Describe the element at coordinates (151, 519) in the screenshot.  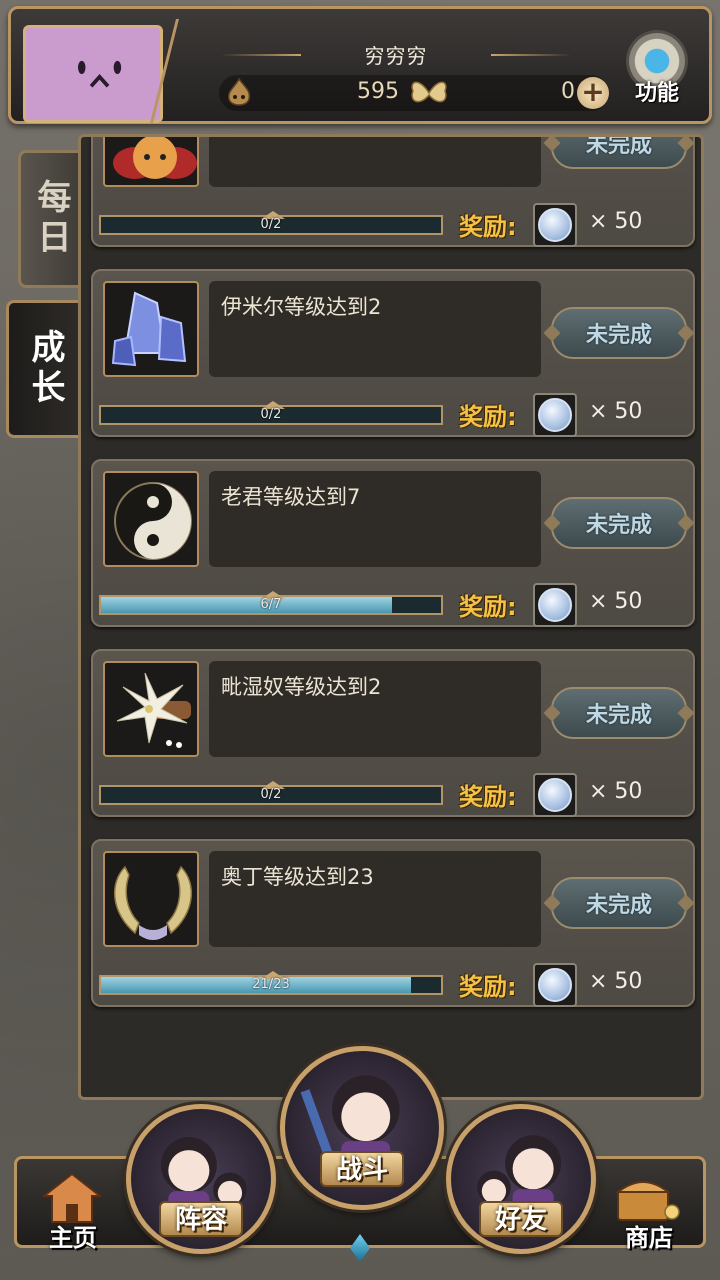
I see `yin-yang-icon` at that location.